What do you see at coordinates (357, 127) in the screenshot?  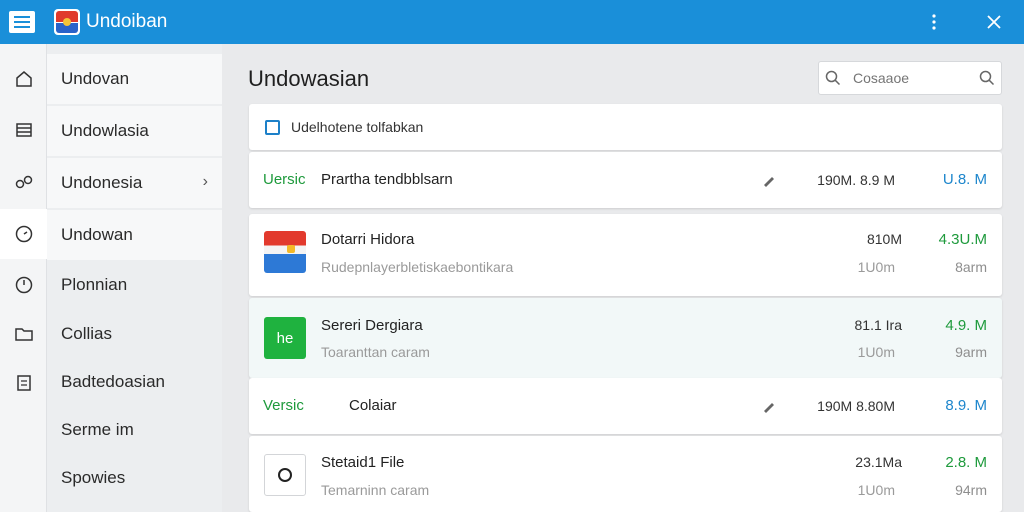 I see `header-label: Udelhotene tolfabkan` at bounding box center [357, 127].